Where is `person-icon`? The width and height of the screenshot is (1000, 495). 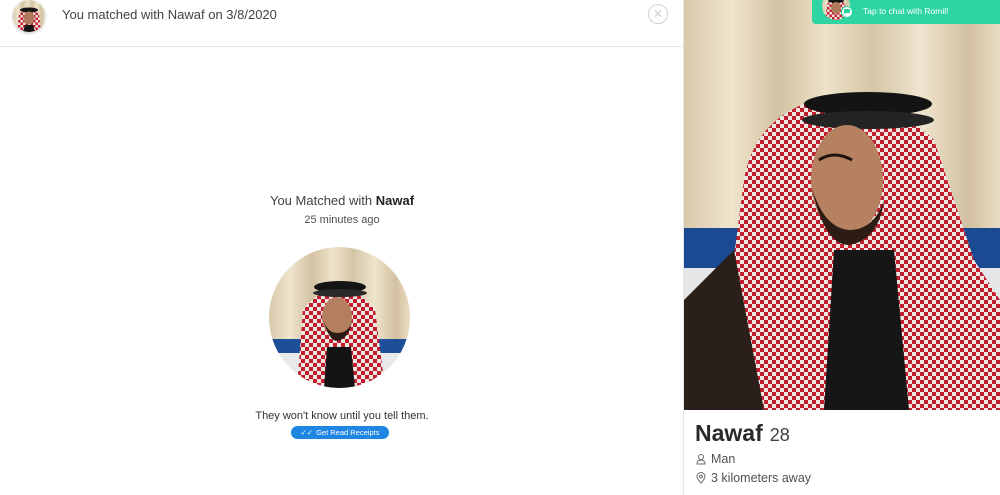
person-icon is located at coordinates (701, 459).